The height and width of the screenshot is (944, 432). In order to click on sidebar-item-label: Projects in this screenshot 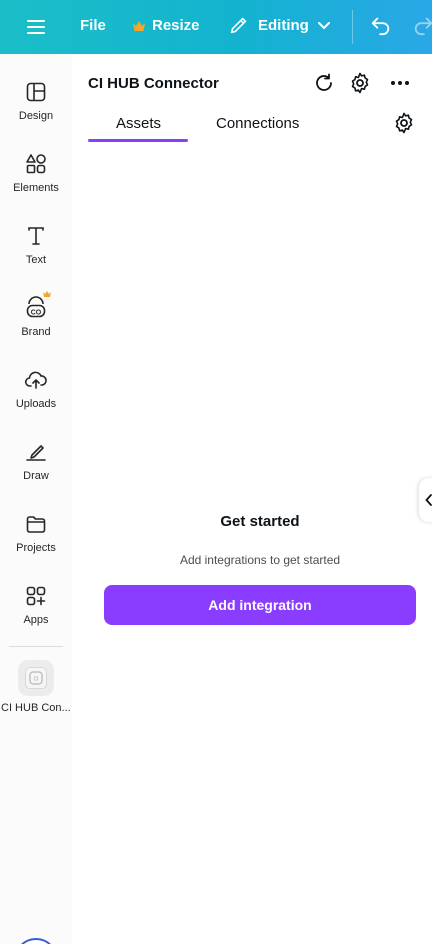, I will do `click(36, 548)`.